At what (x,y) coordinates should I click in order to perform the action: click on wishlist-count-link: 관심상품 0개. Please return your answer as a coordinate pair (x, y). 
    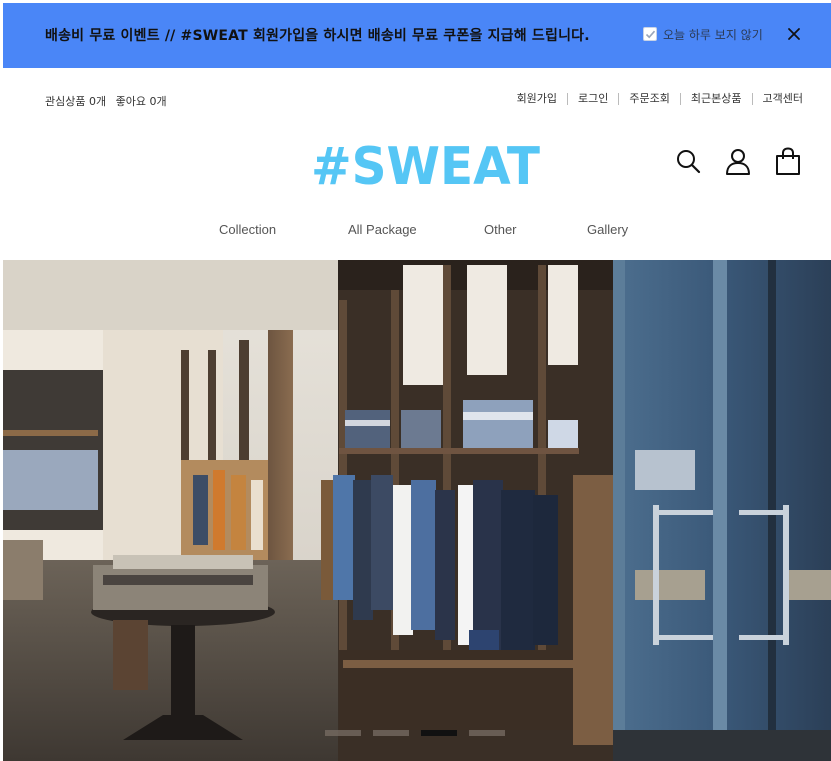
    Looking at the image, I should click on (75, 101).